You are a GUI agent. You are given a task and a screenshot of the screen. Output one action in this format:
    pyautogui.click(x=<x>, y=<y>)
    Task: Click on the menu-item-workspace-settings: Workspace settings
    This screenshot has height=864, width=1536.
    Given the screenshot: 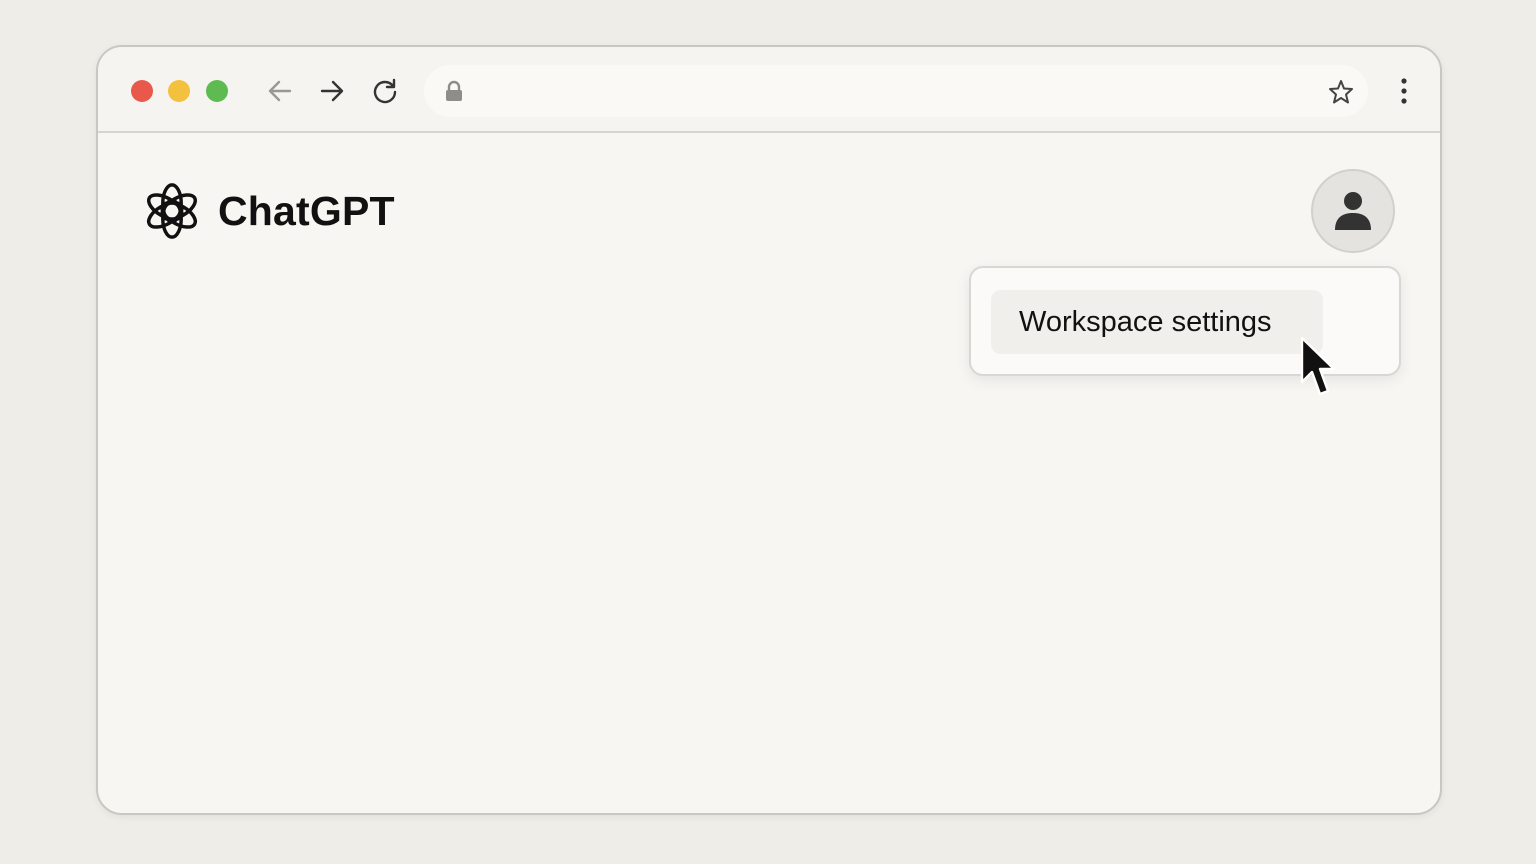 What is the action you would take?
    pyautogui.click(x=1157, y=322)
    